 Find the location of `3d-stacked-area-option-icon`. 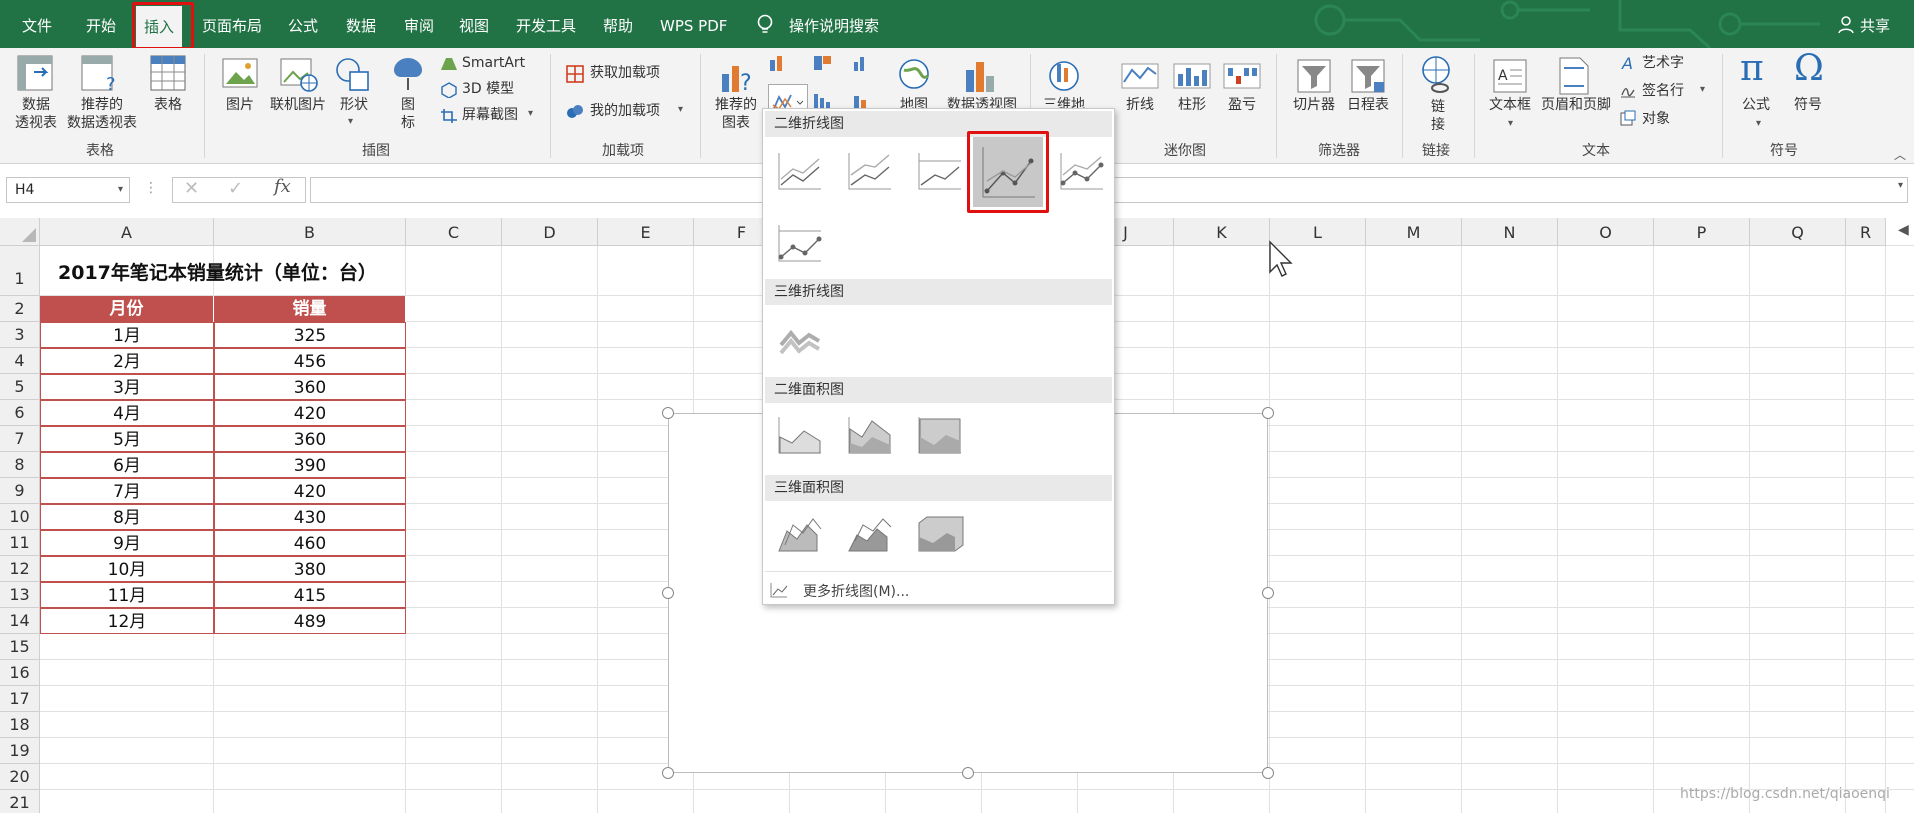

3d-stacked-area-option-icon is located at coordinates (870, 534).